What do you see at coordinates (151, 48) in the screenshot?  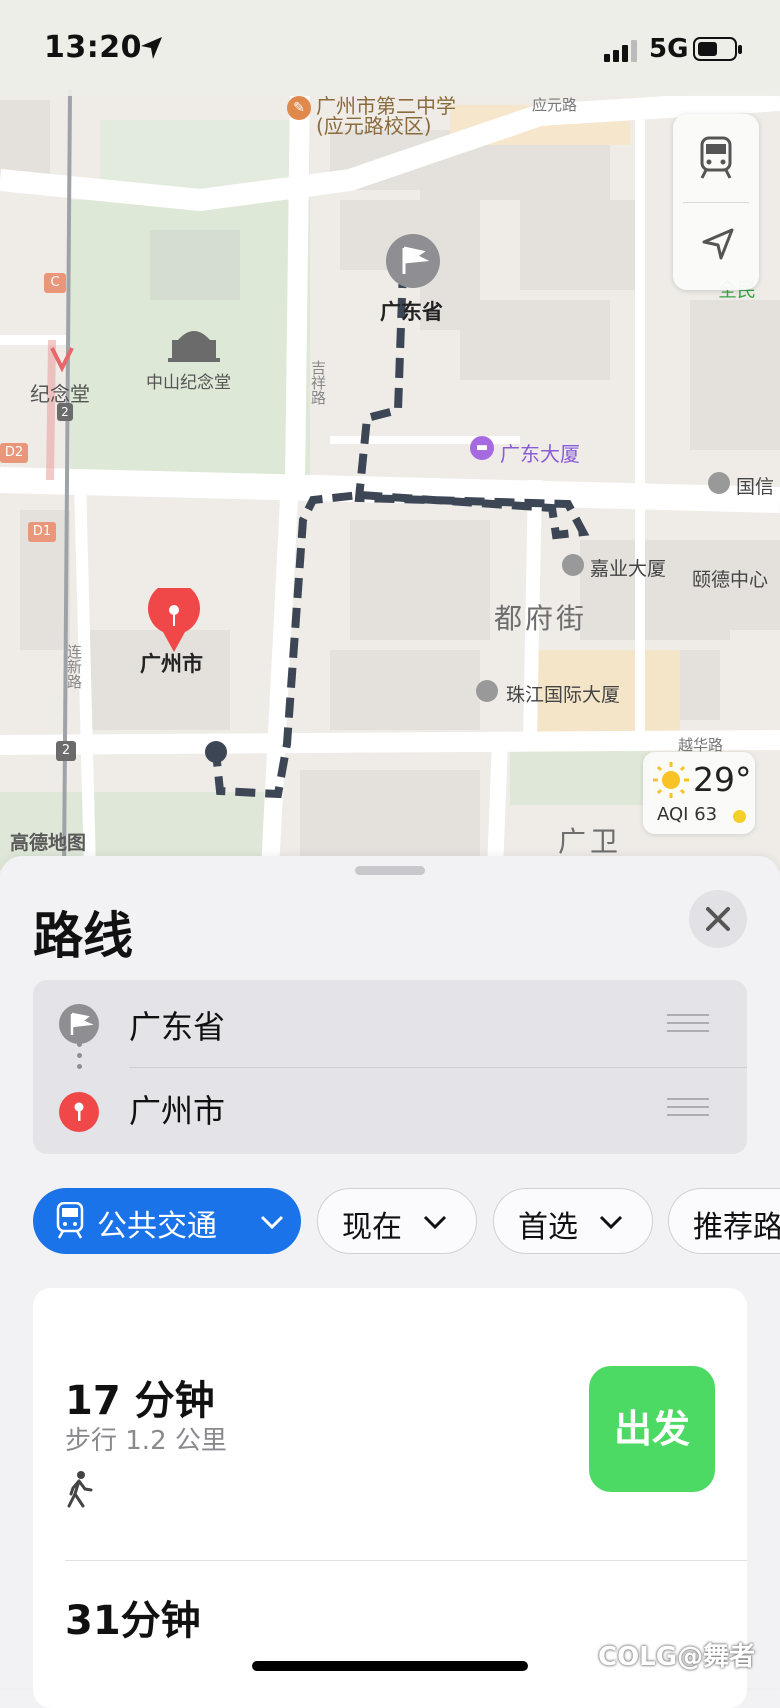 I see `location-arrow-icon` at bounding box center [151, 48].